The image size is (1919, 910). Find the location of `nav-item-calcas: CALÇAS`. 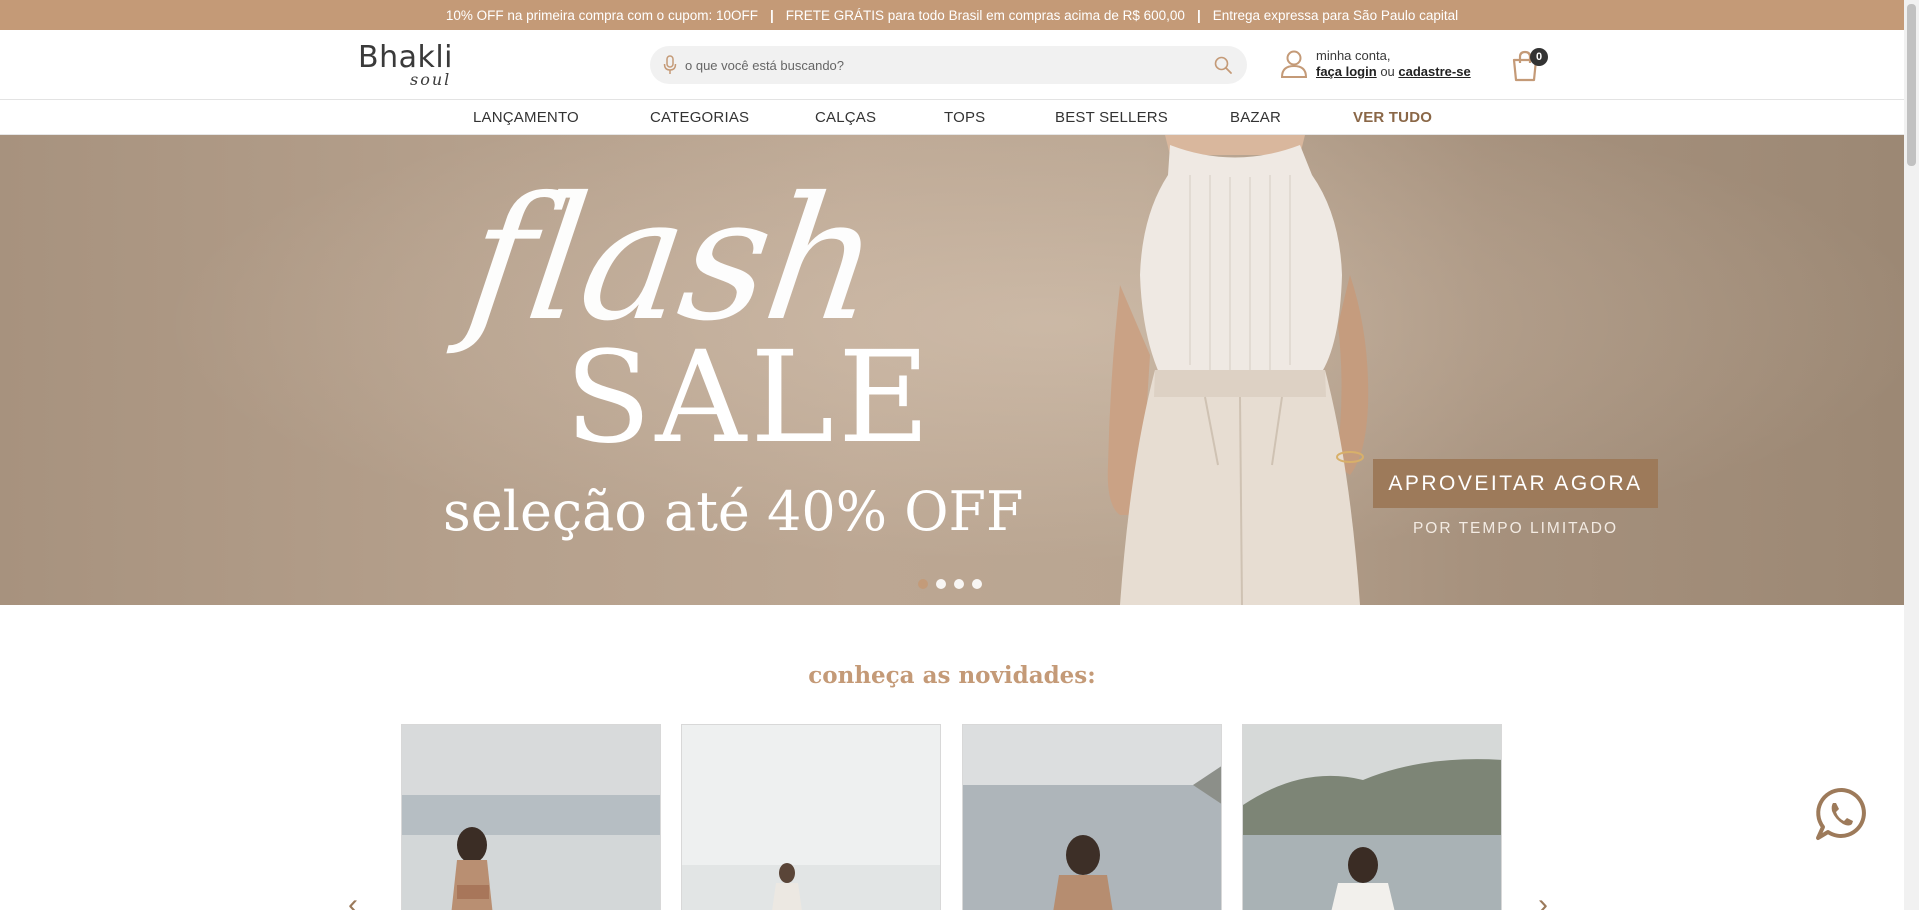

nav-item-calcas: CALÇAS is located at coordinates (845, 117).